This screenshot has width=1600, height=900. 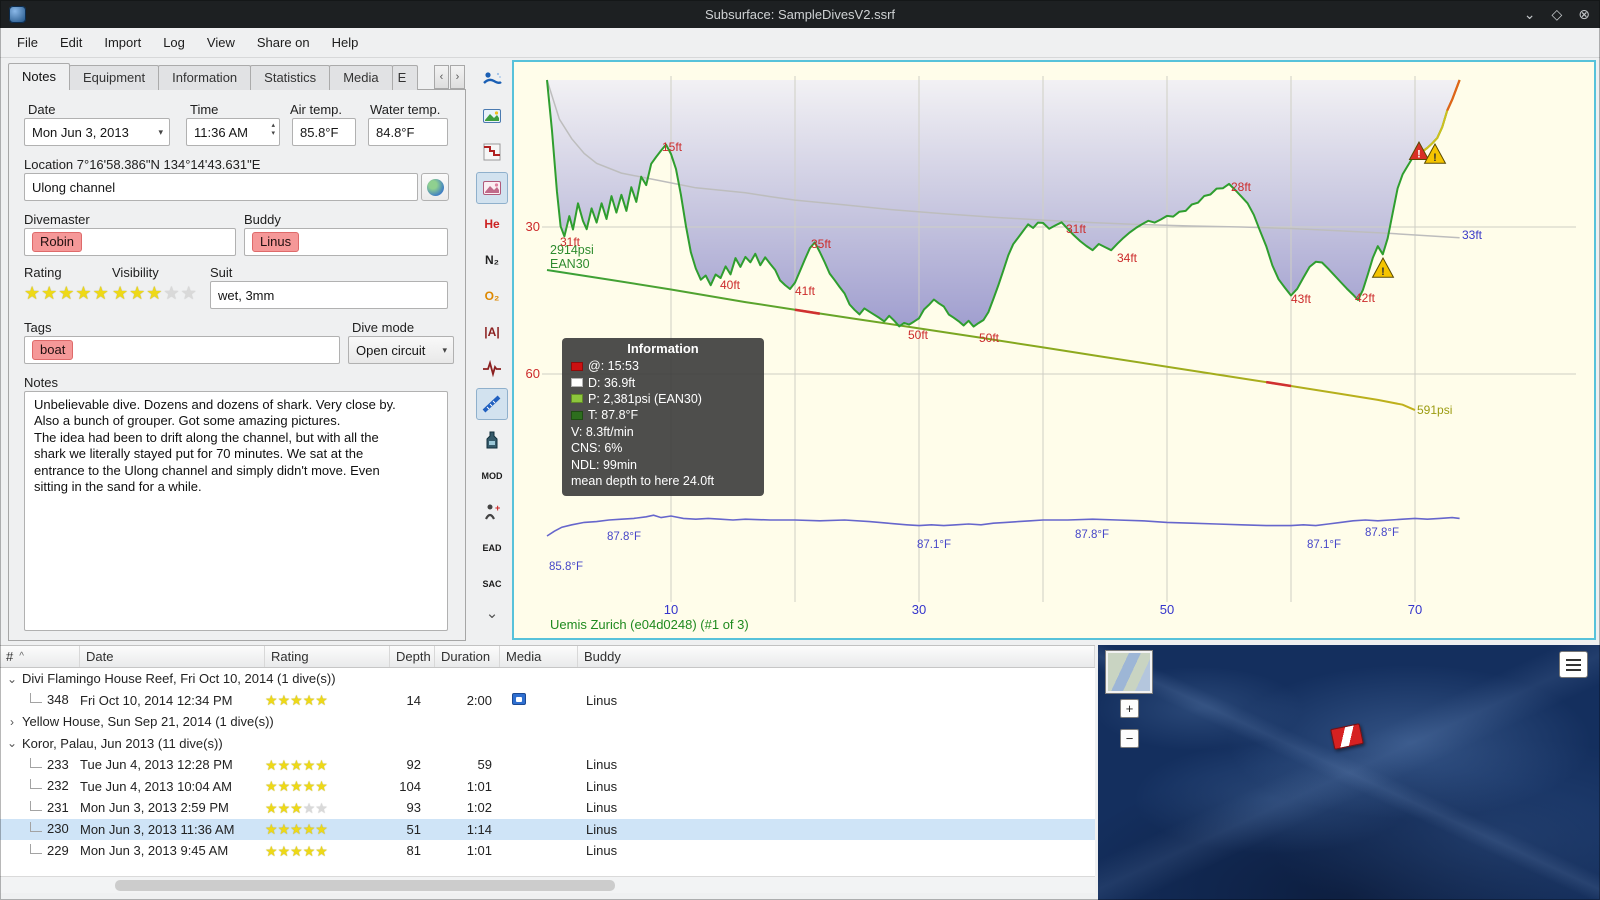 I want to click on menu-view: View, so click(x=221, y=42).